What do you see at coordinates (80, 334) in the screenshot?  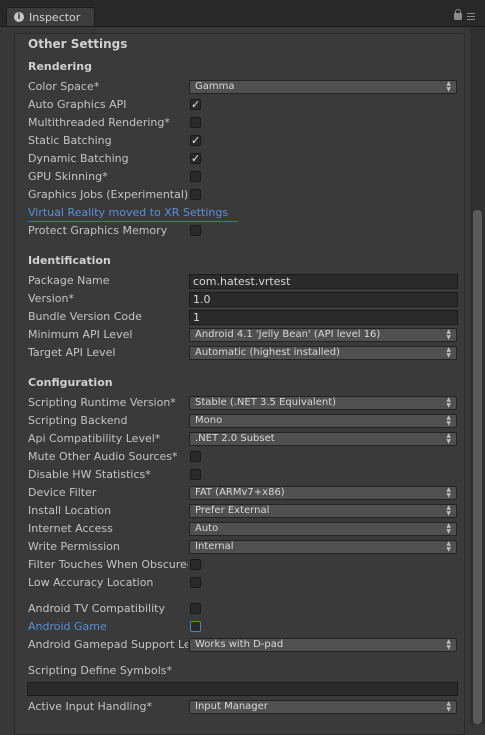 I see `min-api-level-label: Minimum API Level` at bounding box center [80, 334].